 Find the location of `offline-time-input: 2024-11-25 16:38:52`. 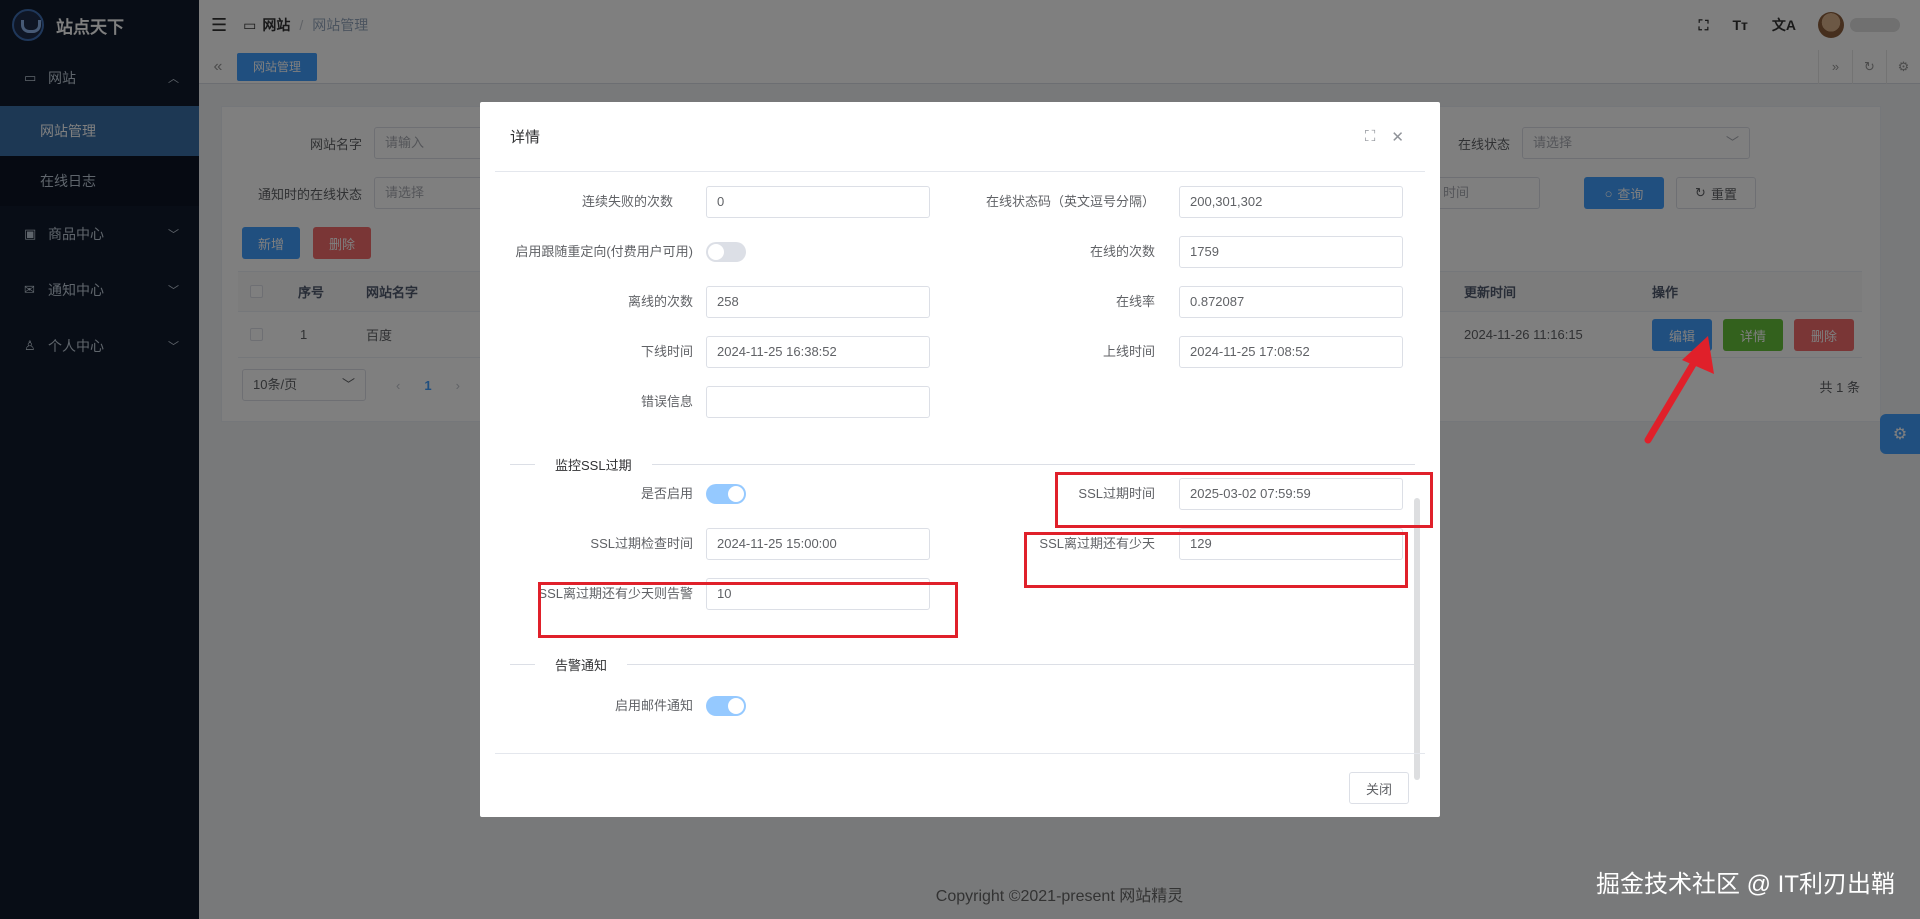

offline-time-input: 2024-11-25 16:38:52 is located at coordinates (818, 352).